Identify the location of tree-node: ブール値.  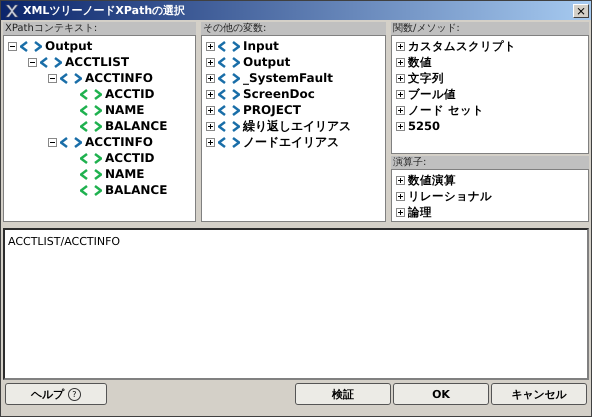
(432, 94).